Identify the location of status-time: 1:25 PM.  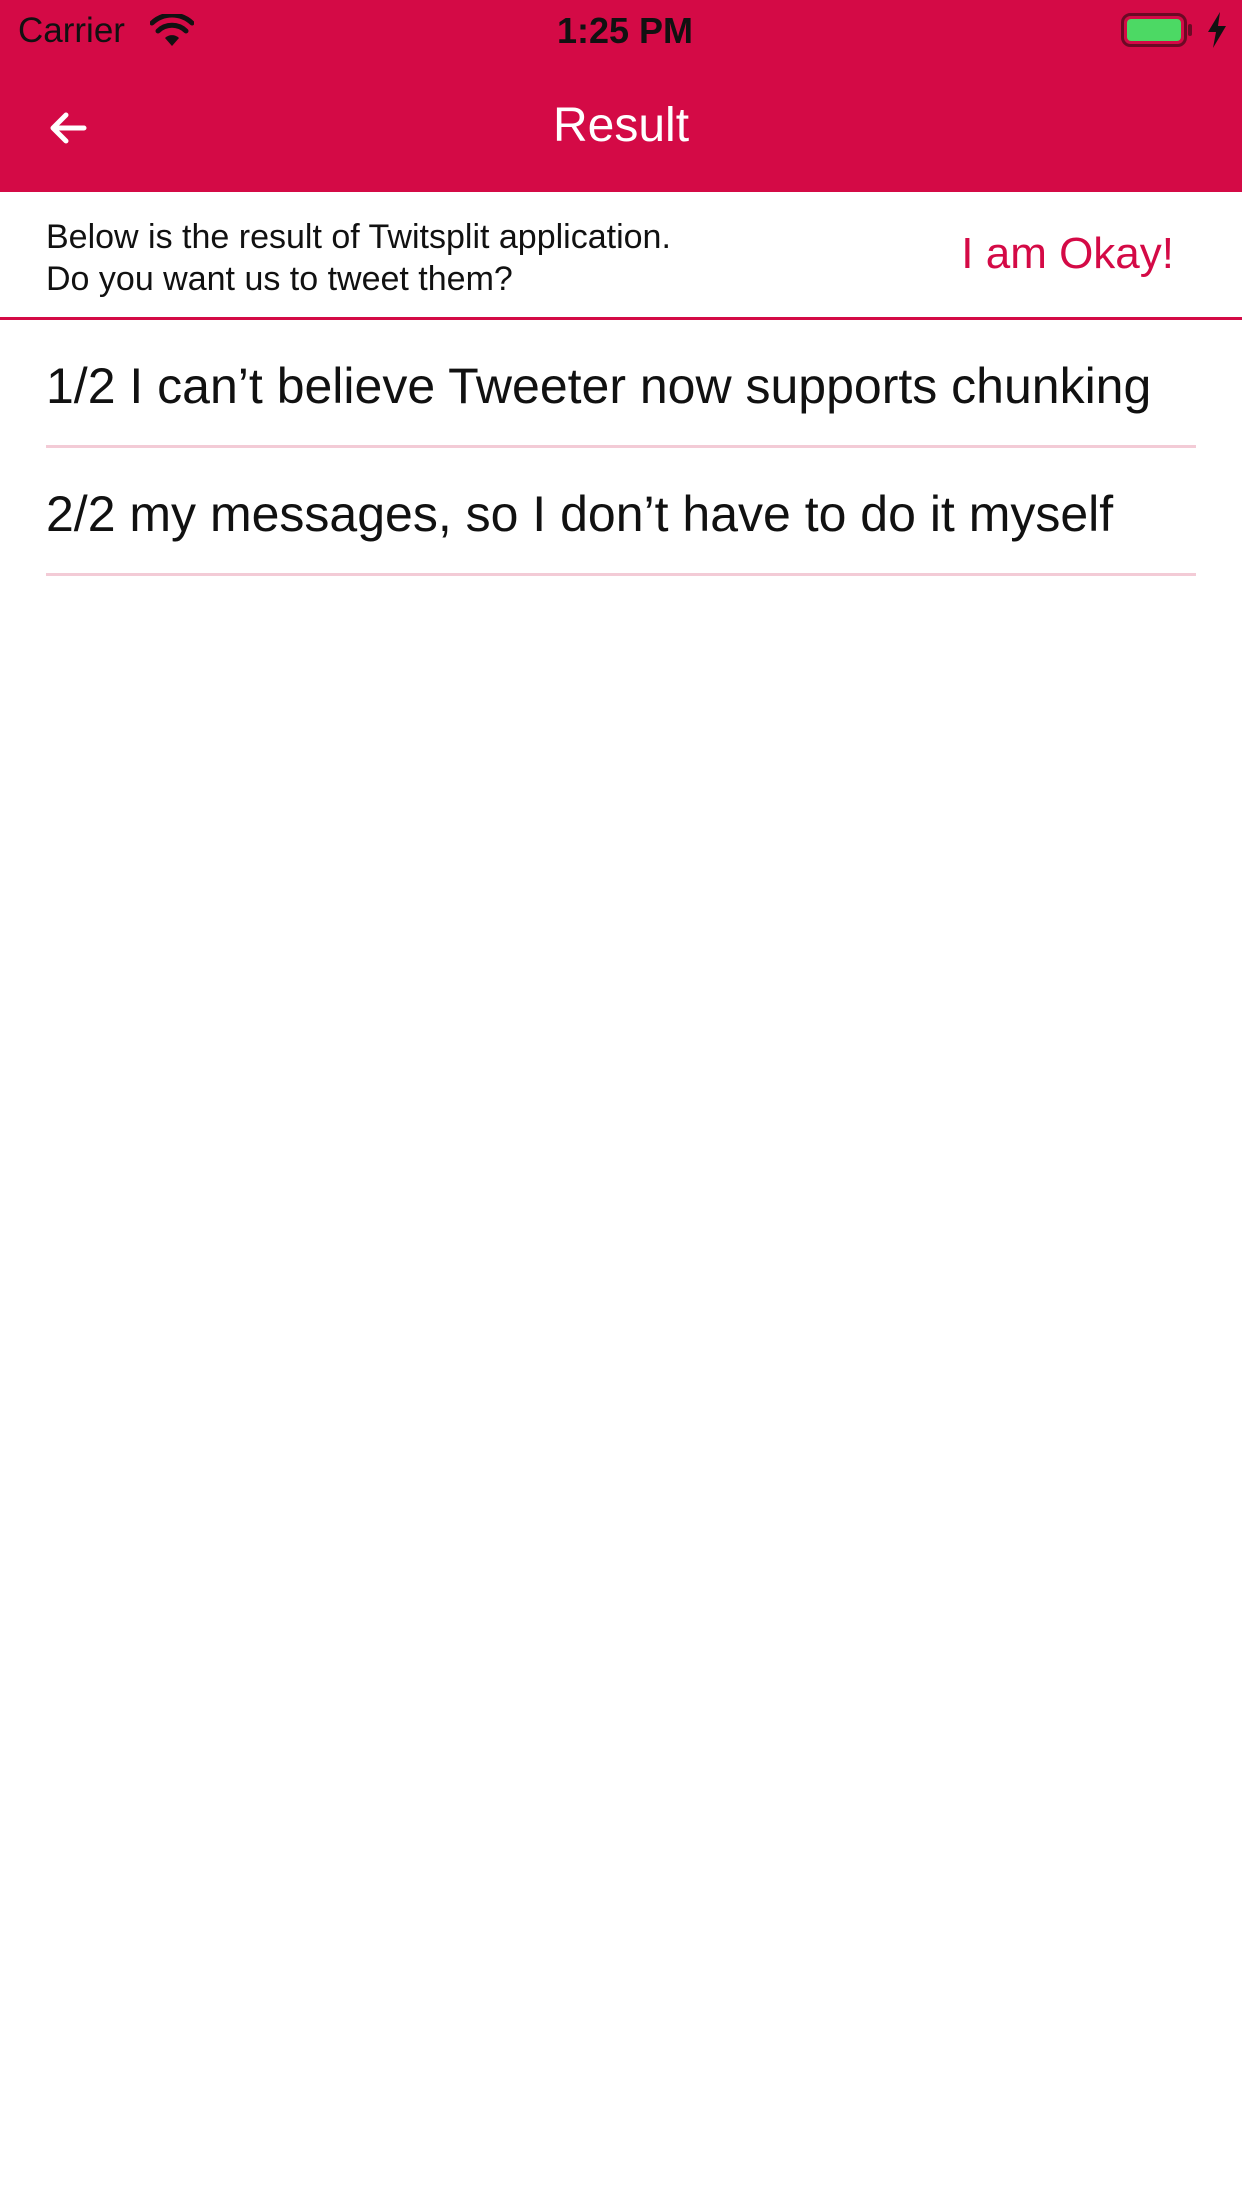
(625, 30).